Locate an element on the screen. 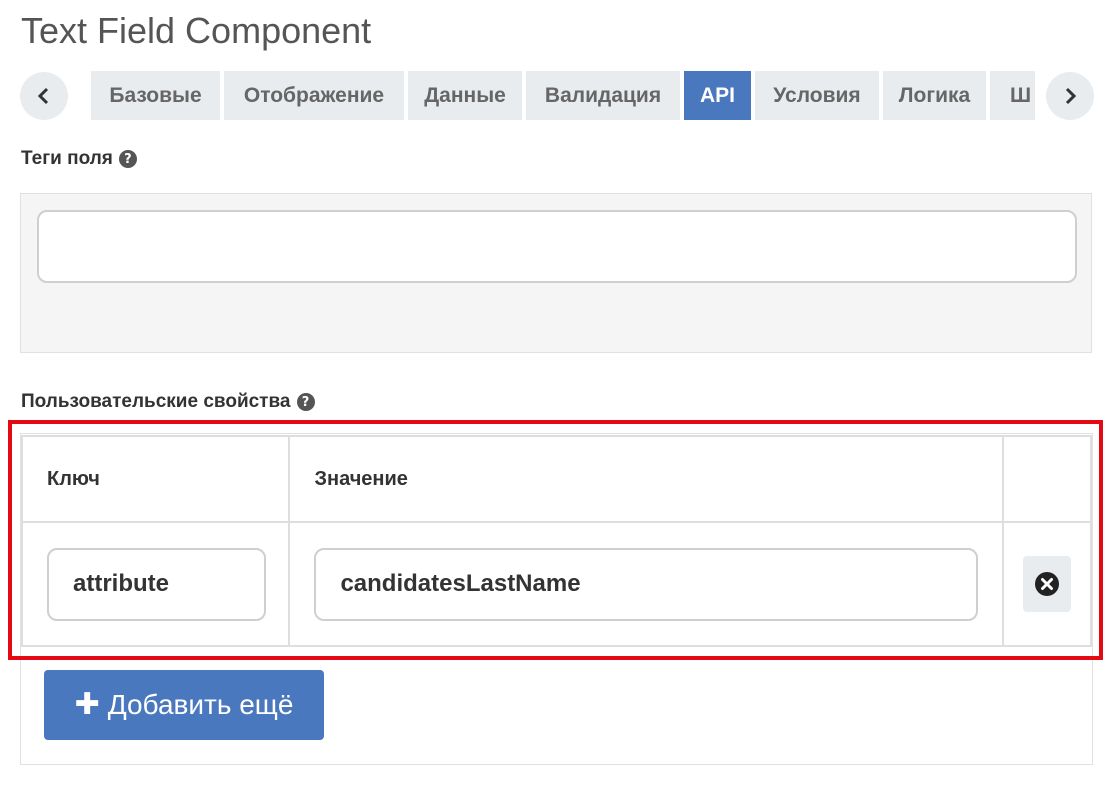 This screenshot has height=809, width=1119. tab-display: Отображение is located at coordinates (314, 95).